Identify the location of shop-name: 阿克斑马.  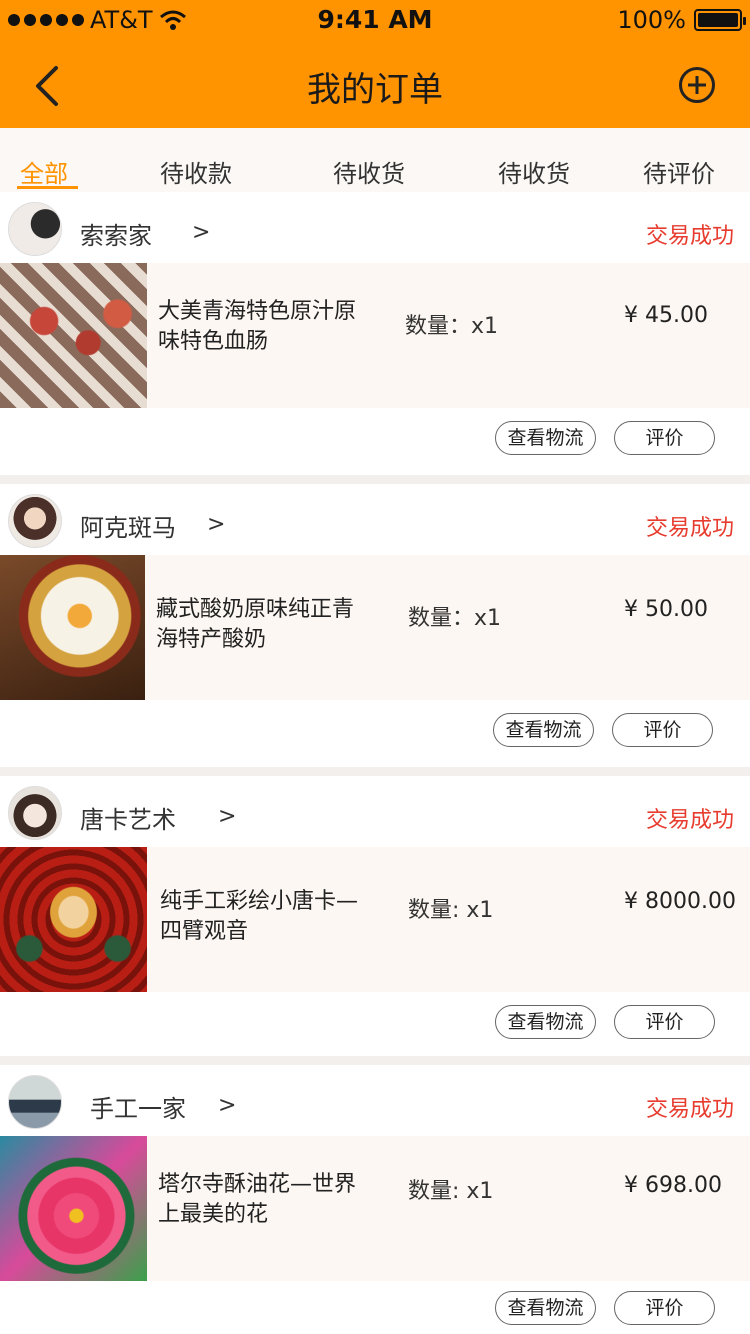
(128, 528).